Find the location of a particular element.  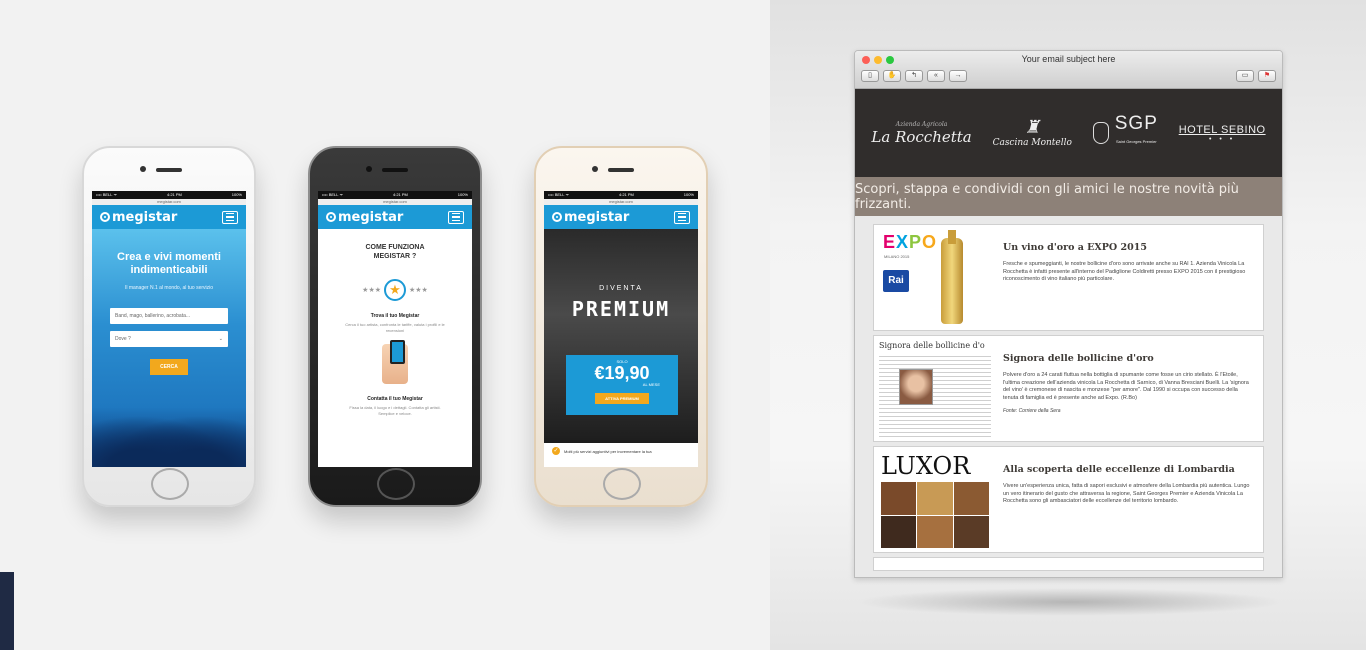

print-icon: ▭ is located at coordinates (1245, 76).